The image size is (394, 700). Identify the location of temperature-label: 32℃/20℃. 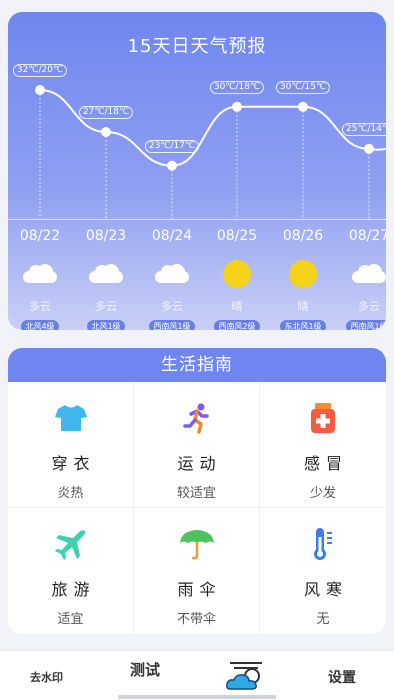
(40, 70).